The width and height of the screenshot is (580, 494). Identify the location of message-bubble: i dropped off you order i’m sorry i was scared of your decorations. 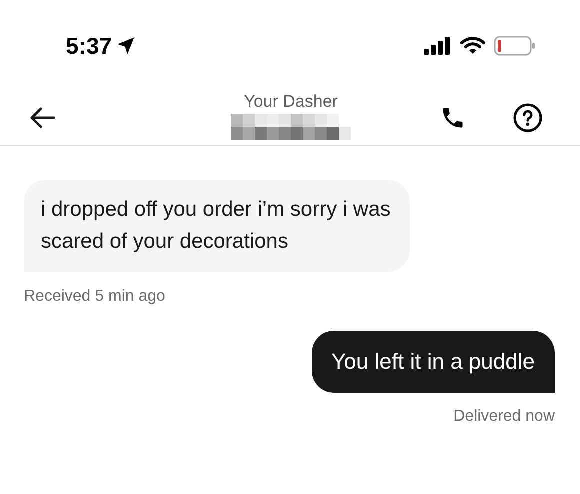
(217, 226).